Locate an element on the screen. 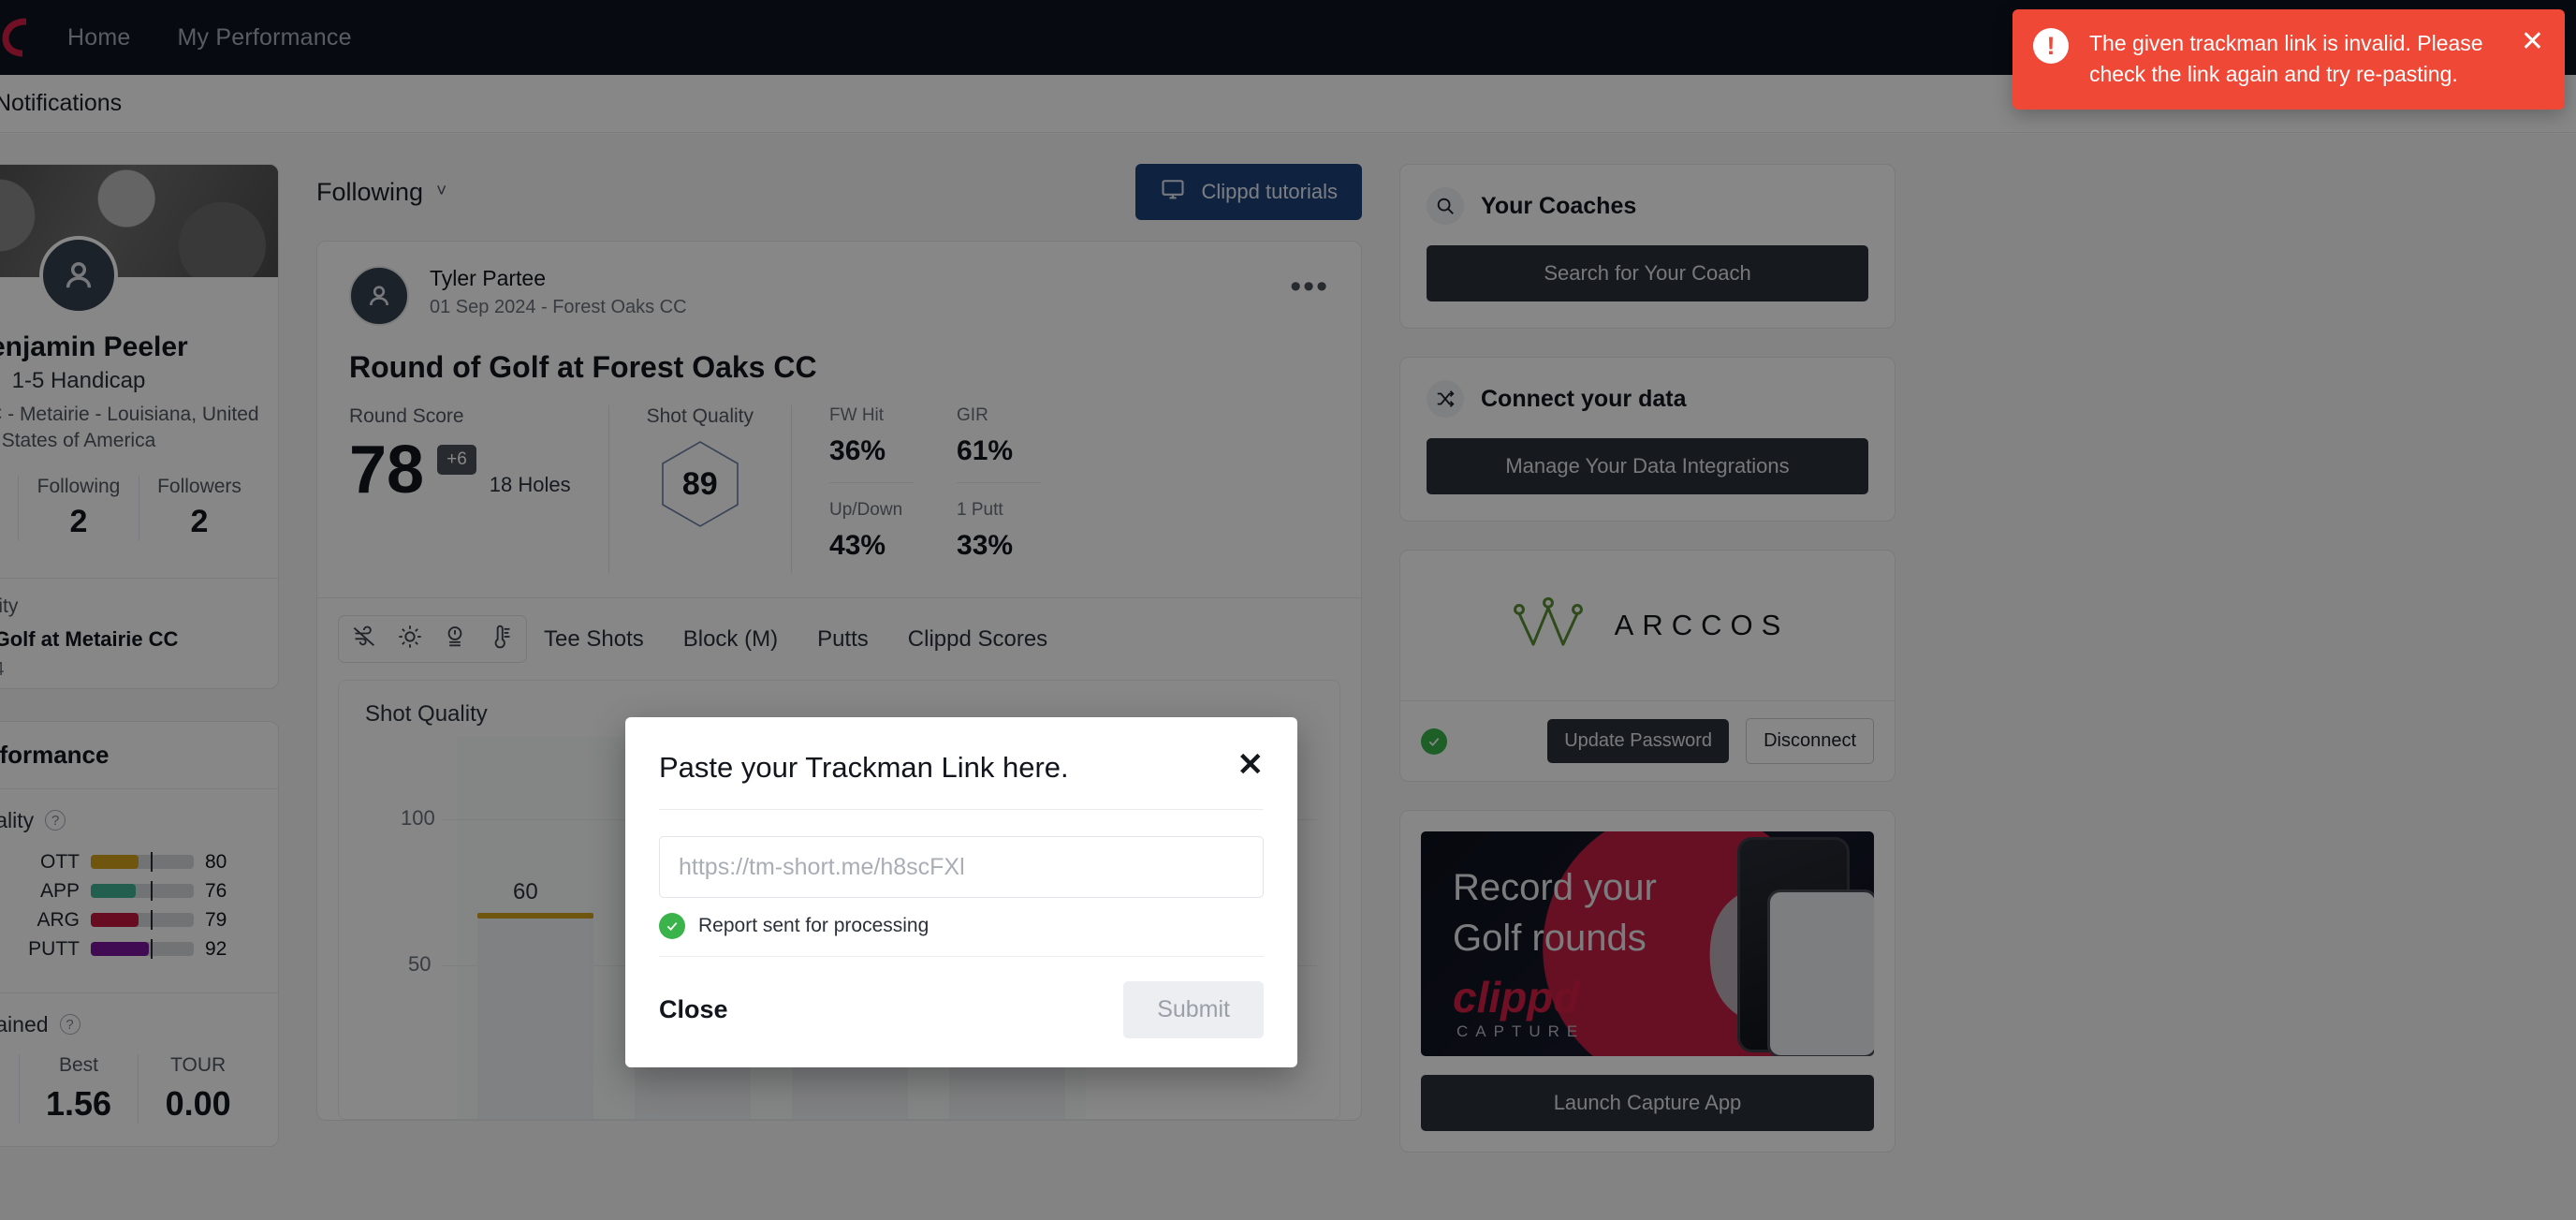  alert-icon: ! is located at coordinates (2051, 46).